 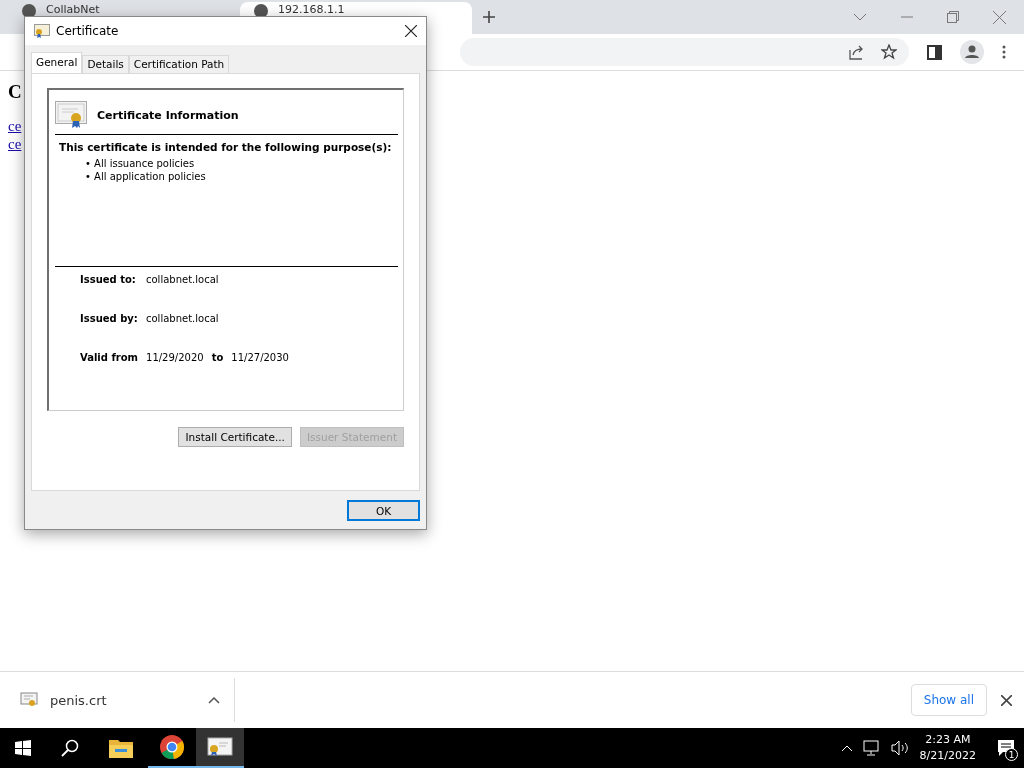 What do you see at coordinates (217, 357) in the screenshot?
I see `field-label: to` at bounding box center [217, 357].